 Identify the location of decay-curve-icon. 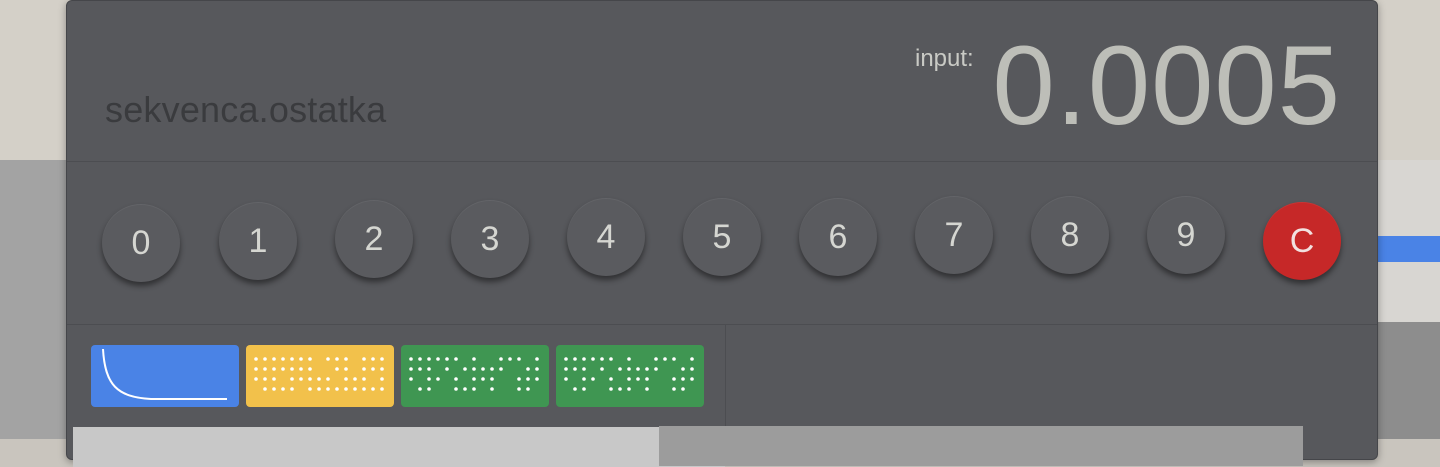
(164, 374).